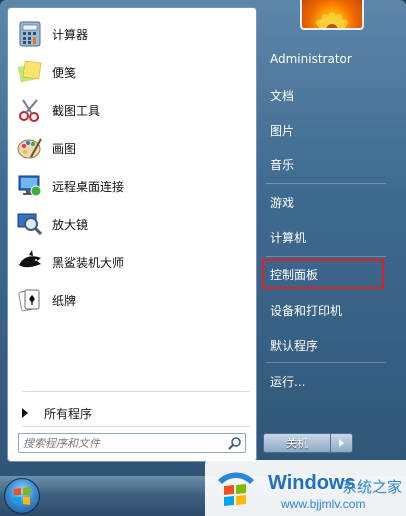 This screenshot has width=406, height=516. I want to click on right-item-documents: 文档, so click(325, 95).